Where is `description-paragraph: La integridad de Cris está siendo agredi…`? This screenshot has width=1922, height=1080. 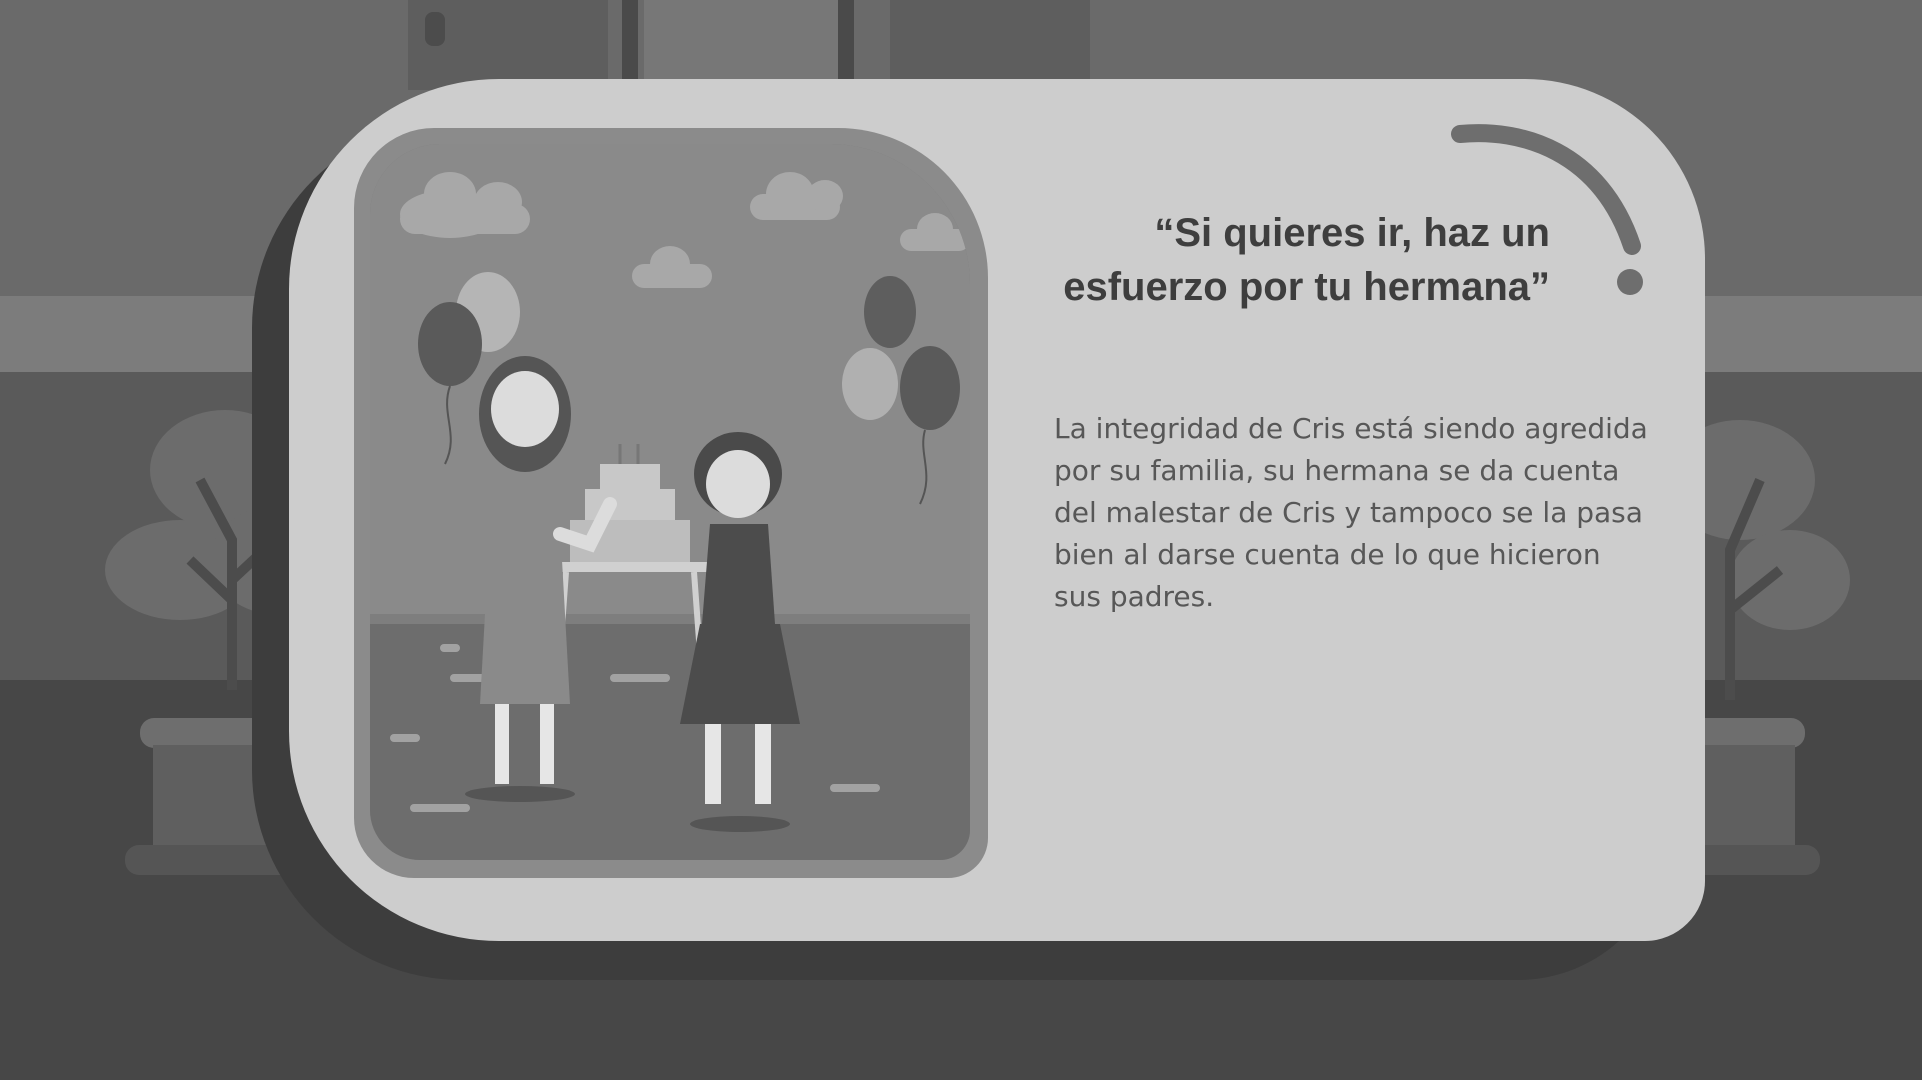
description-paragraph: La integridad de Cris está siendo agredi… is located at coordinates (1351, 512).